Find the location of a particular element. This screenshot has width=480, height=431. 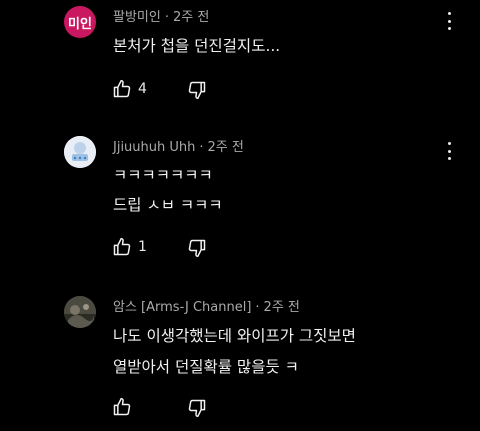

comment-meta: 암스 [Arms-J Channel] · 2주 전 is located at coordinates (206, 305).